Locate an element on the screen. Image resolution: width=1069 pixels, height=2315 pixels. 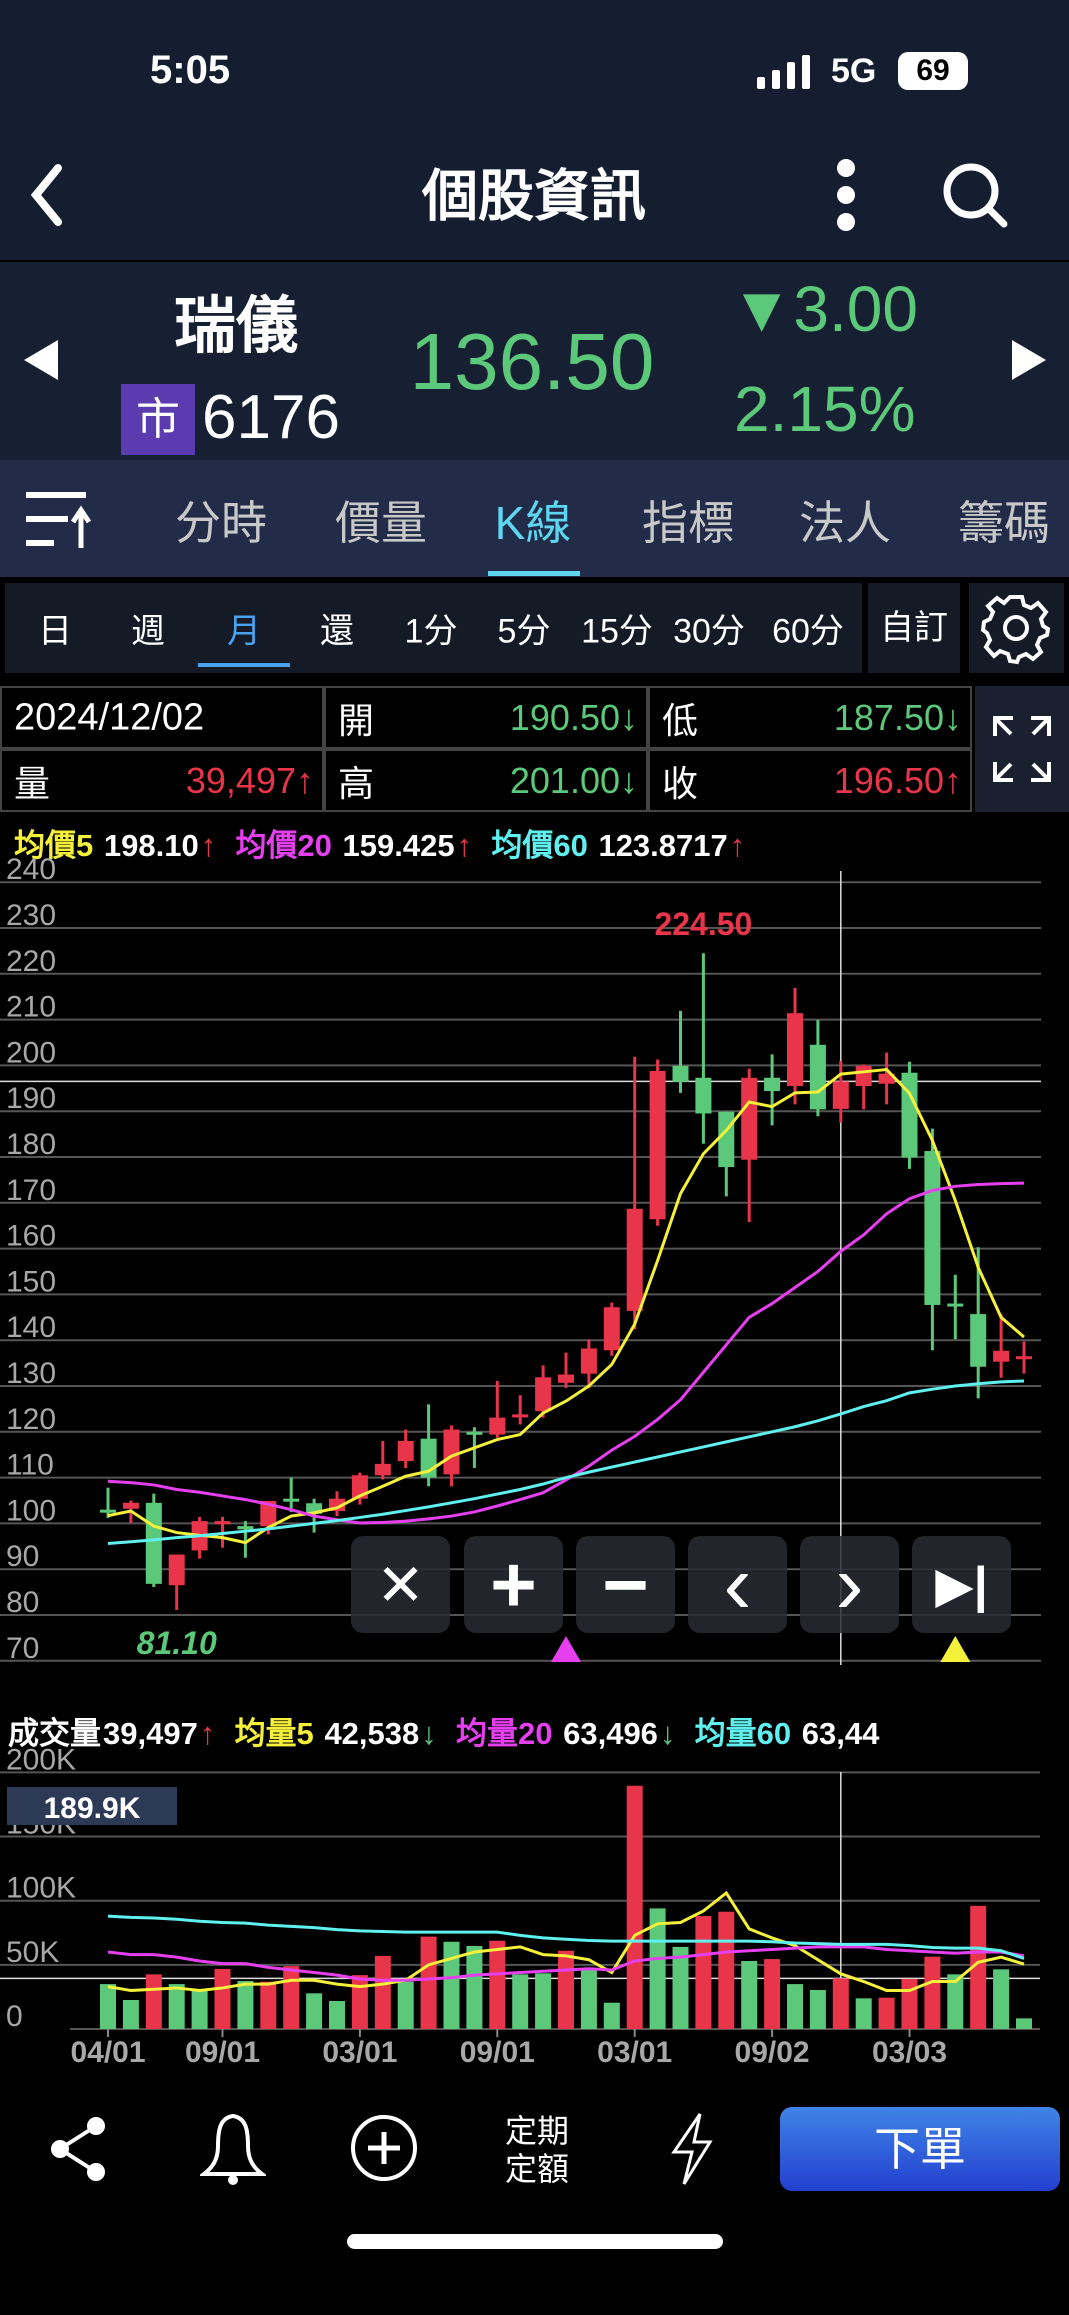
chevron-right-icon: › is located at coordinates (849, 1584).